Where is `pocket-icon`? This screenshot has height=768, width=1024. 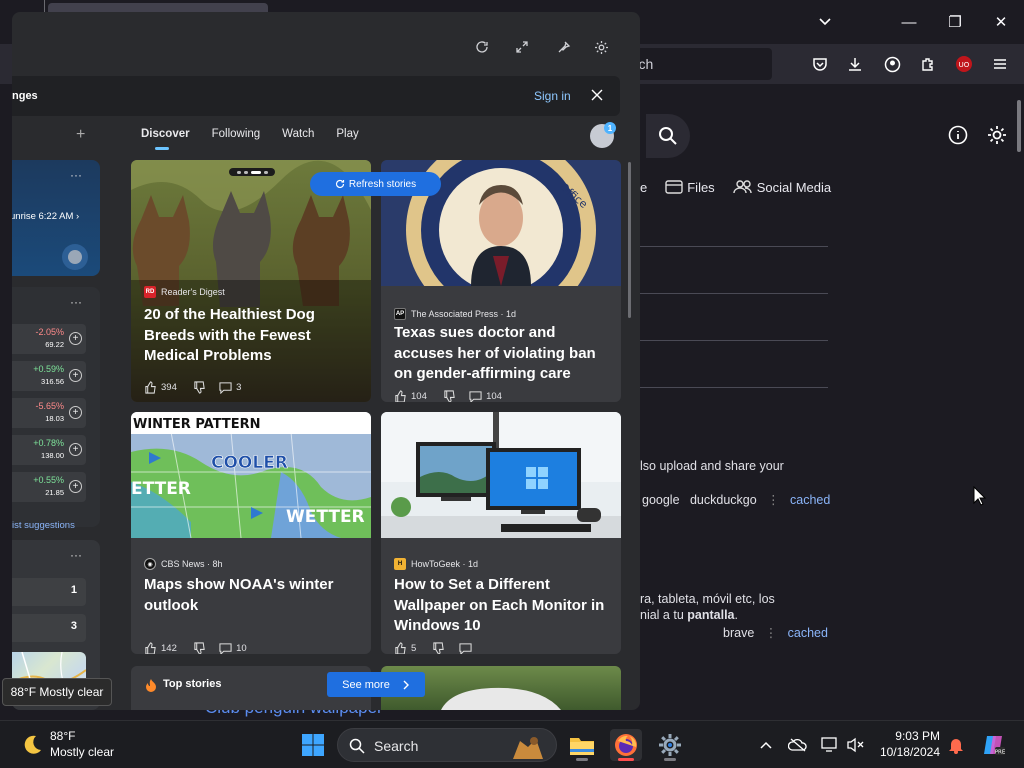
pocket-icon is located at coordinates (820, 64).